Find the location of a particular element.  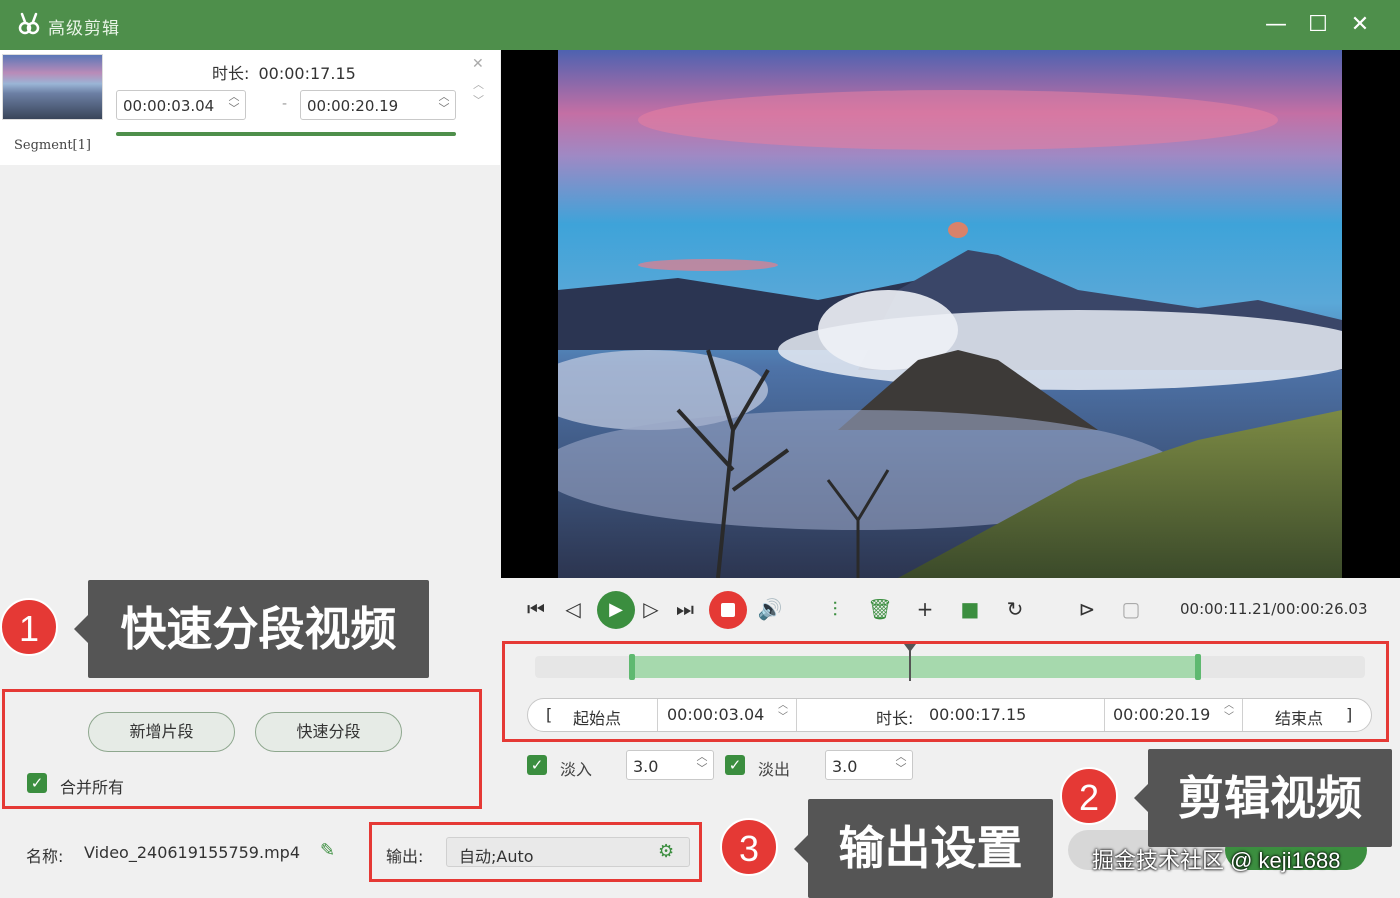

playback-timecode: 00:00:11.21/00:00:26.03 is located at coordinates (1274, 609).